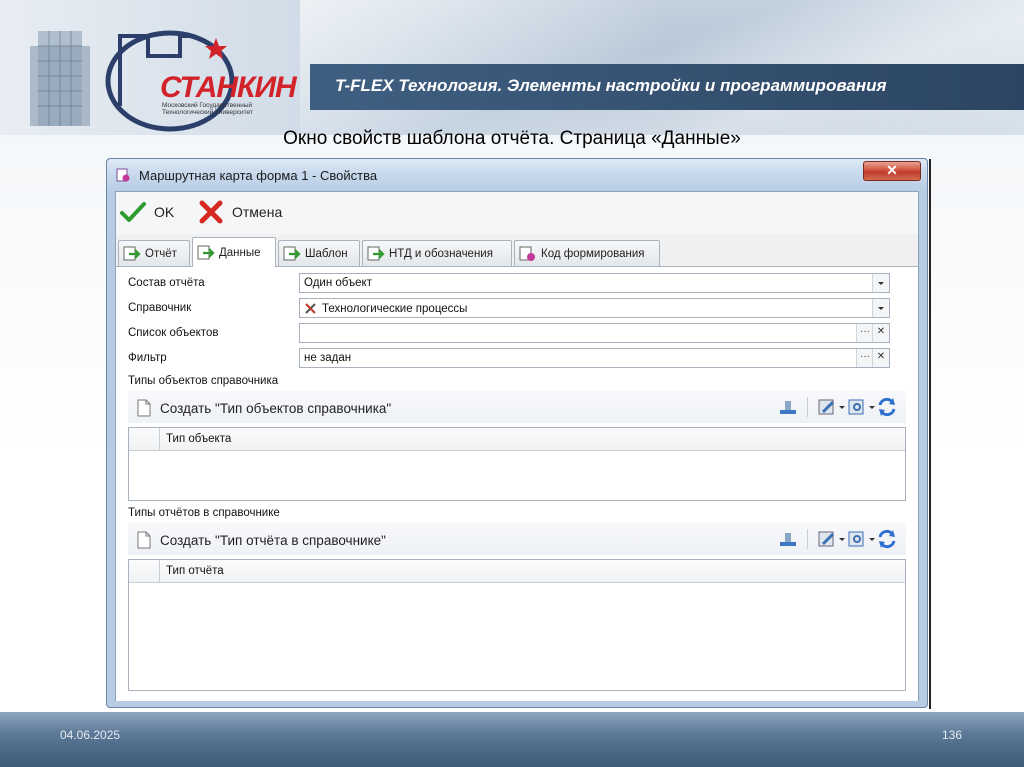 The image size is (1024, 767). Describe the element at coordinates (276, 408) in the screenshot. I see `create-label: Создать "Тип объектов справочника"` at that location.